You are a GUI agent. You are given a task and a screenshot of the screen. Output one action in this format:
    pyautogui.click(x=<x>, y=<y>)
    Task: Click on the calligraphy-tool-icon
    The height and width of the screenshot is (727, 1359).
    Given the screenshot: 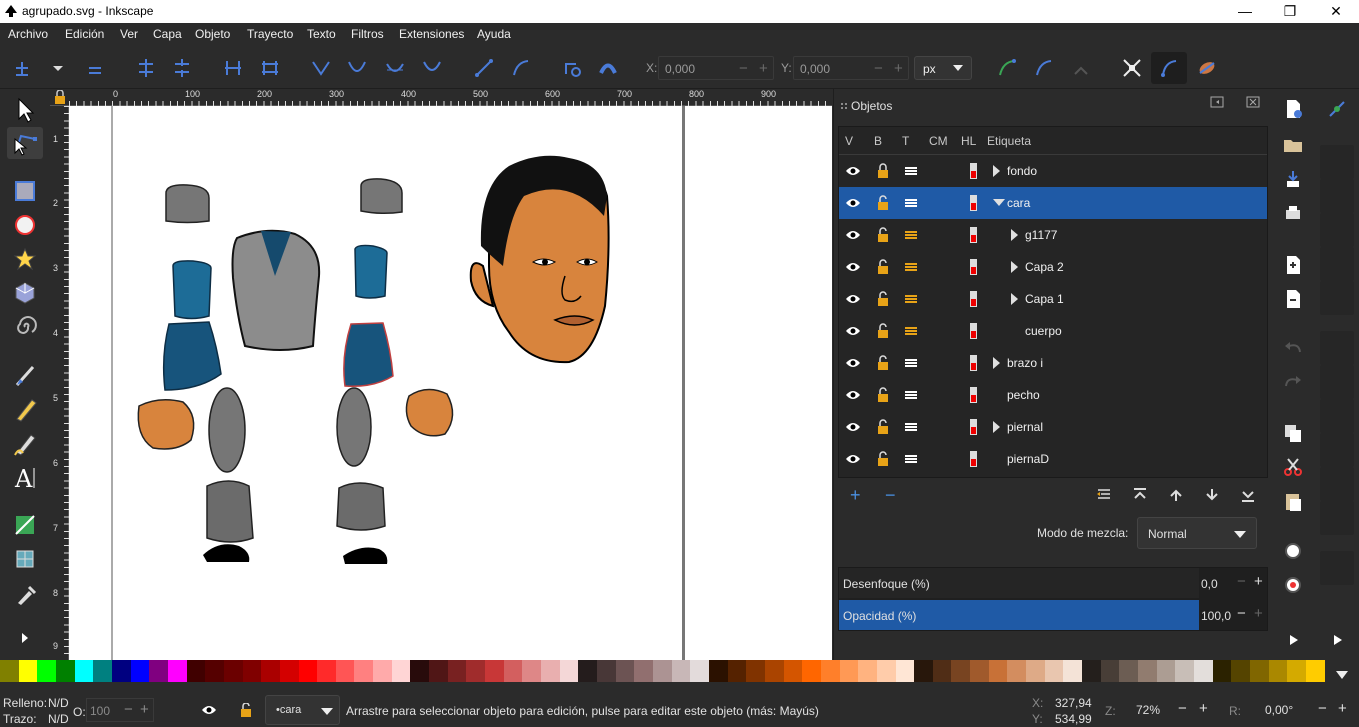 What is the action you would take?
    pyautogui.click(x=25, y=443)
    